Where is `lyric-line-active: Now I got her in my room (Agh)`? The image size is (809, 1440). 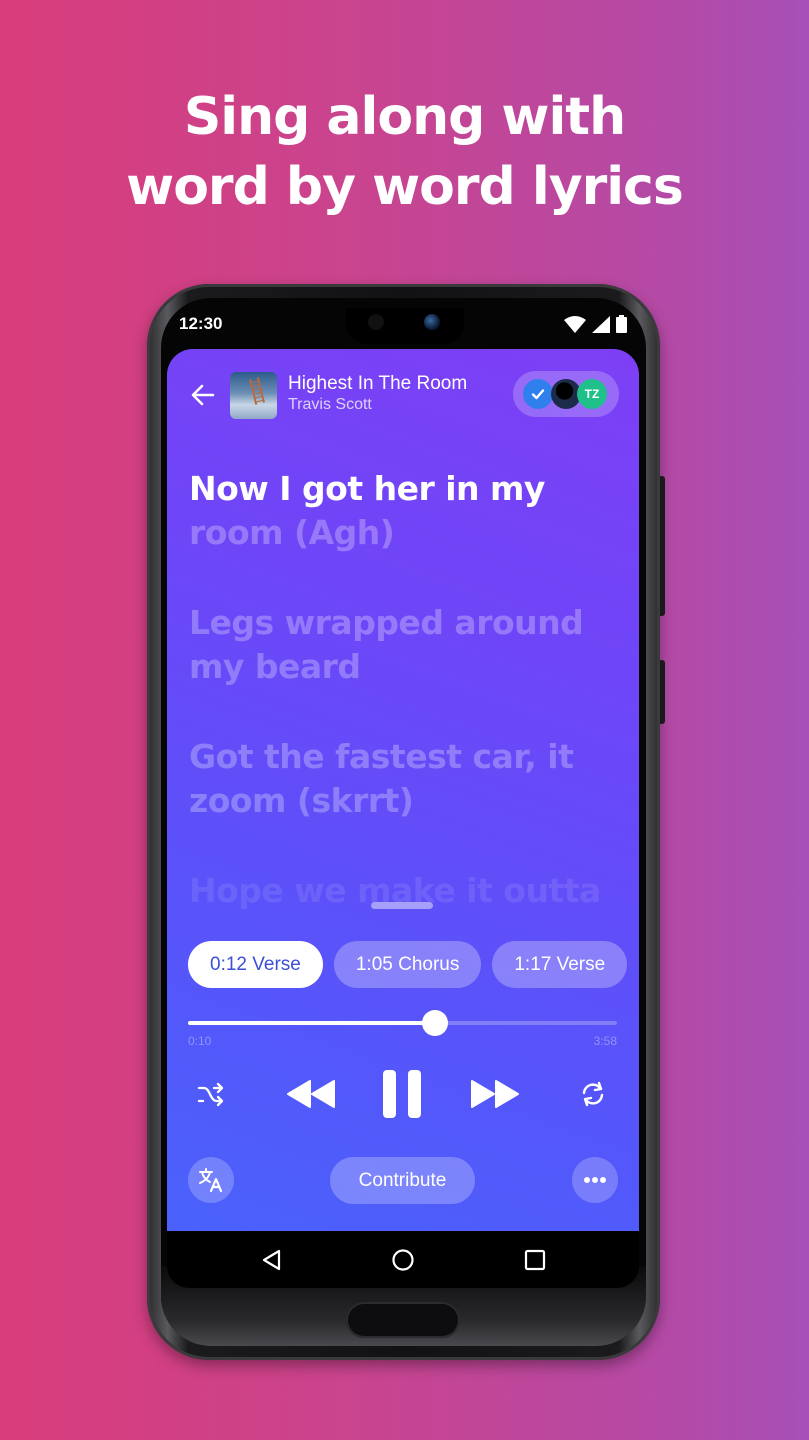 lyric-line-active: Now I got her in my room (Agh) is located at coordinates (404, 511).